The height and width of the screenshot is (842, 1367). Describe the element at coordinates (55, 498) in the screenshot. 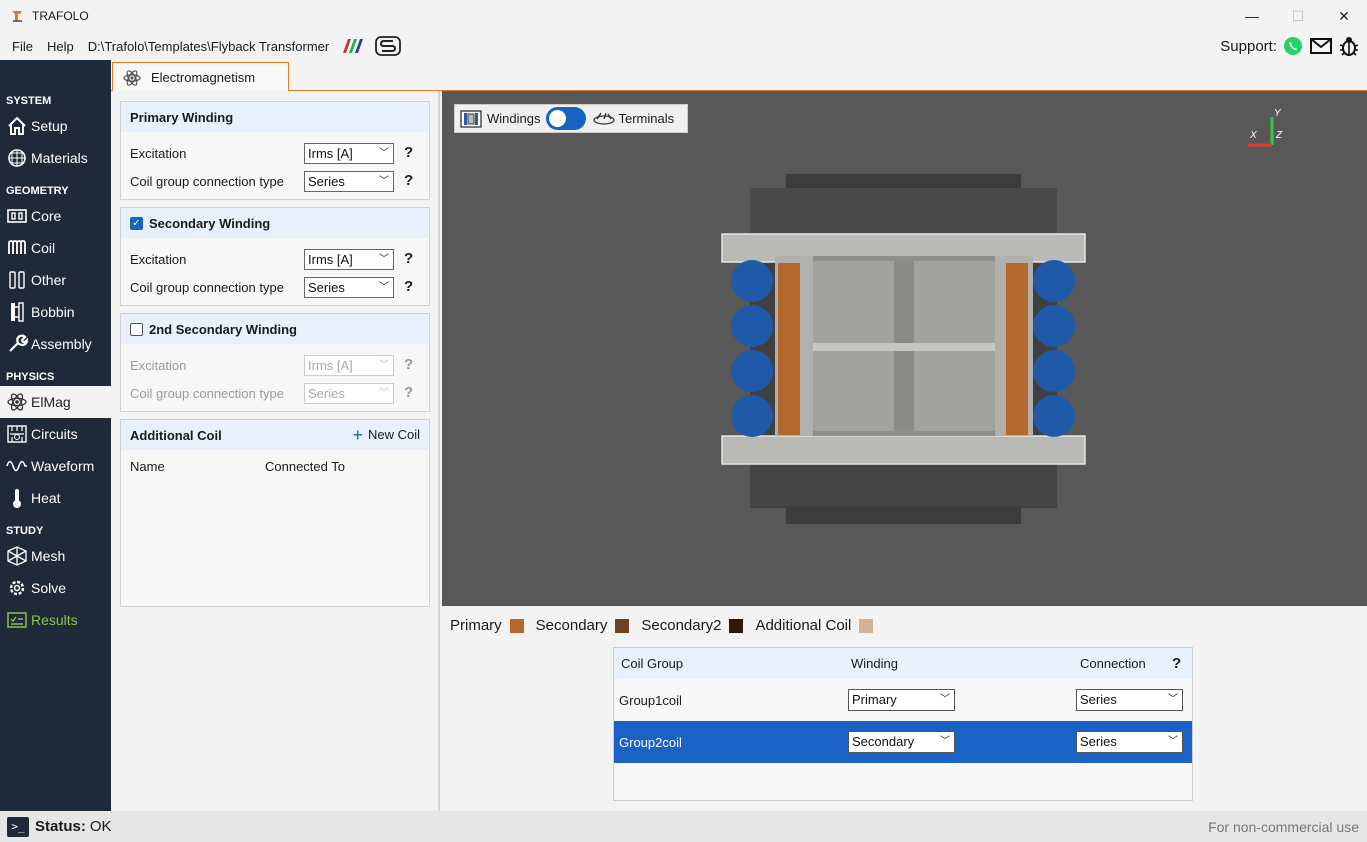

I see `sidebar-item-heat: Heat` at that location.